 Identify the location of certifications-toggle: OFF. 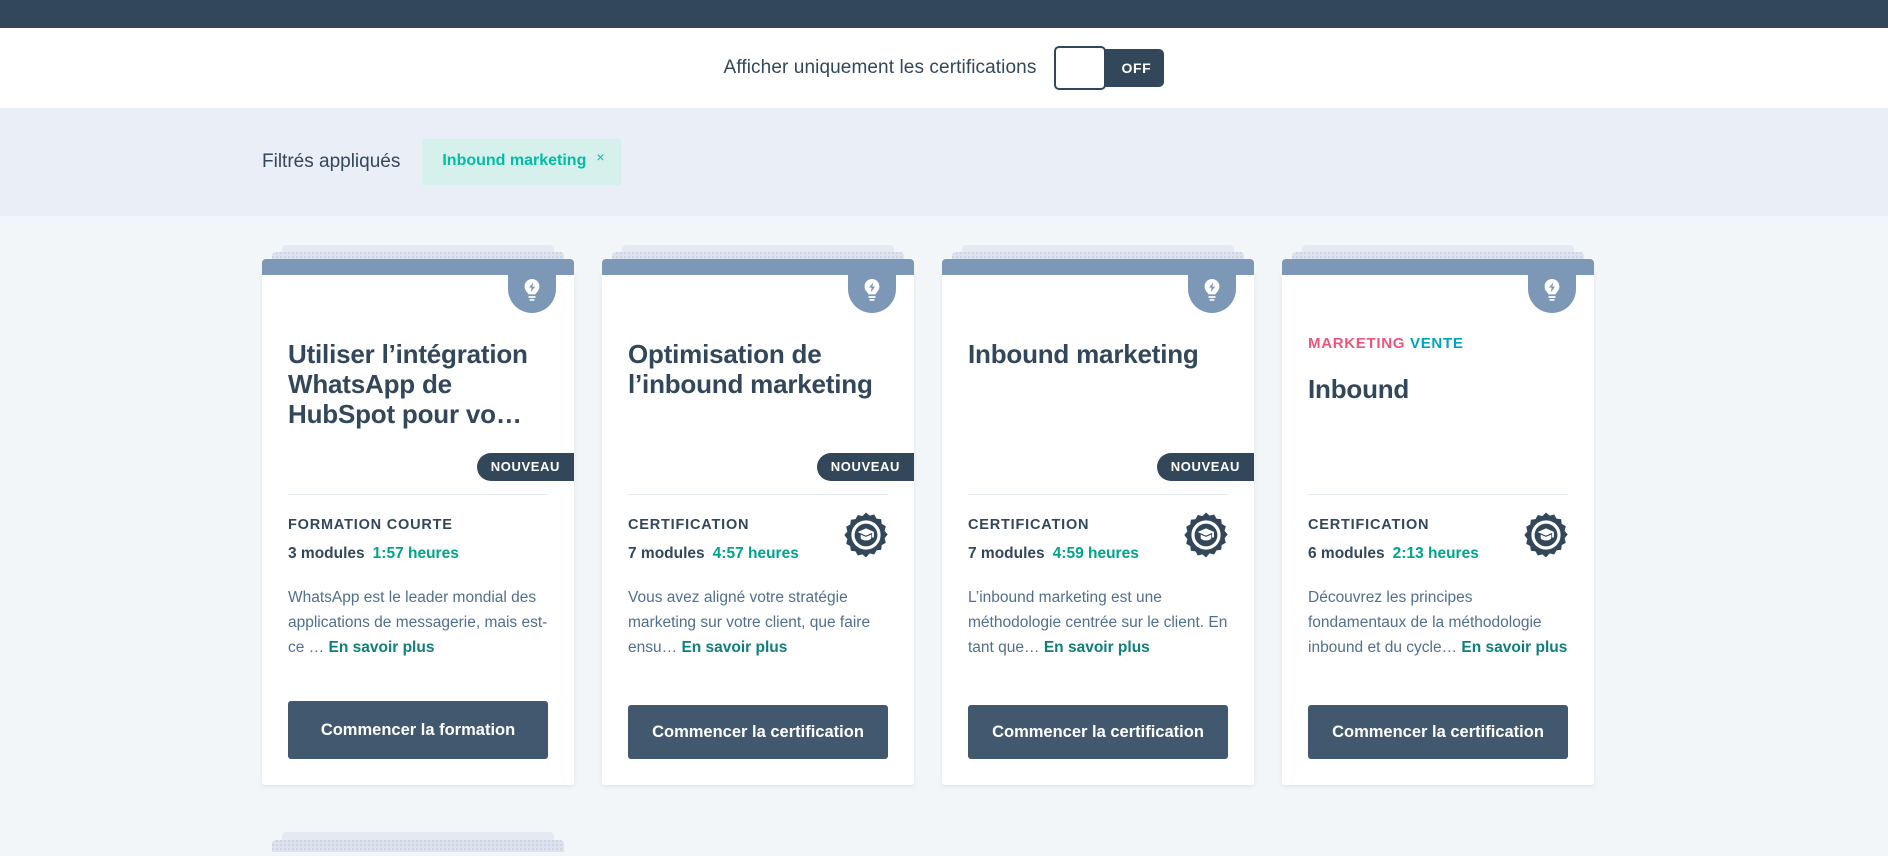
(1109, 68).